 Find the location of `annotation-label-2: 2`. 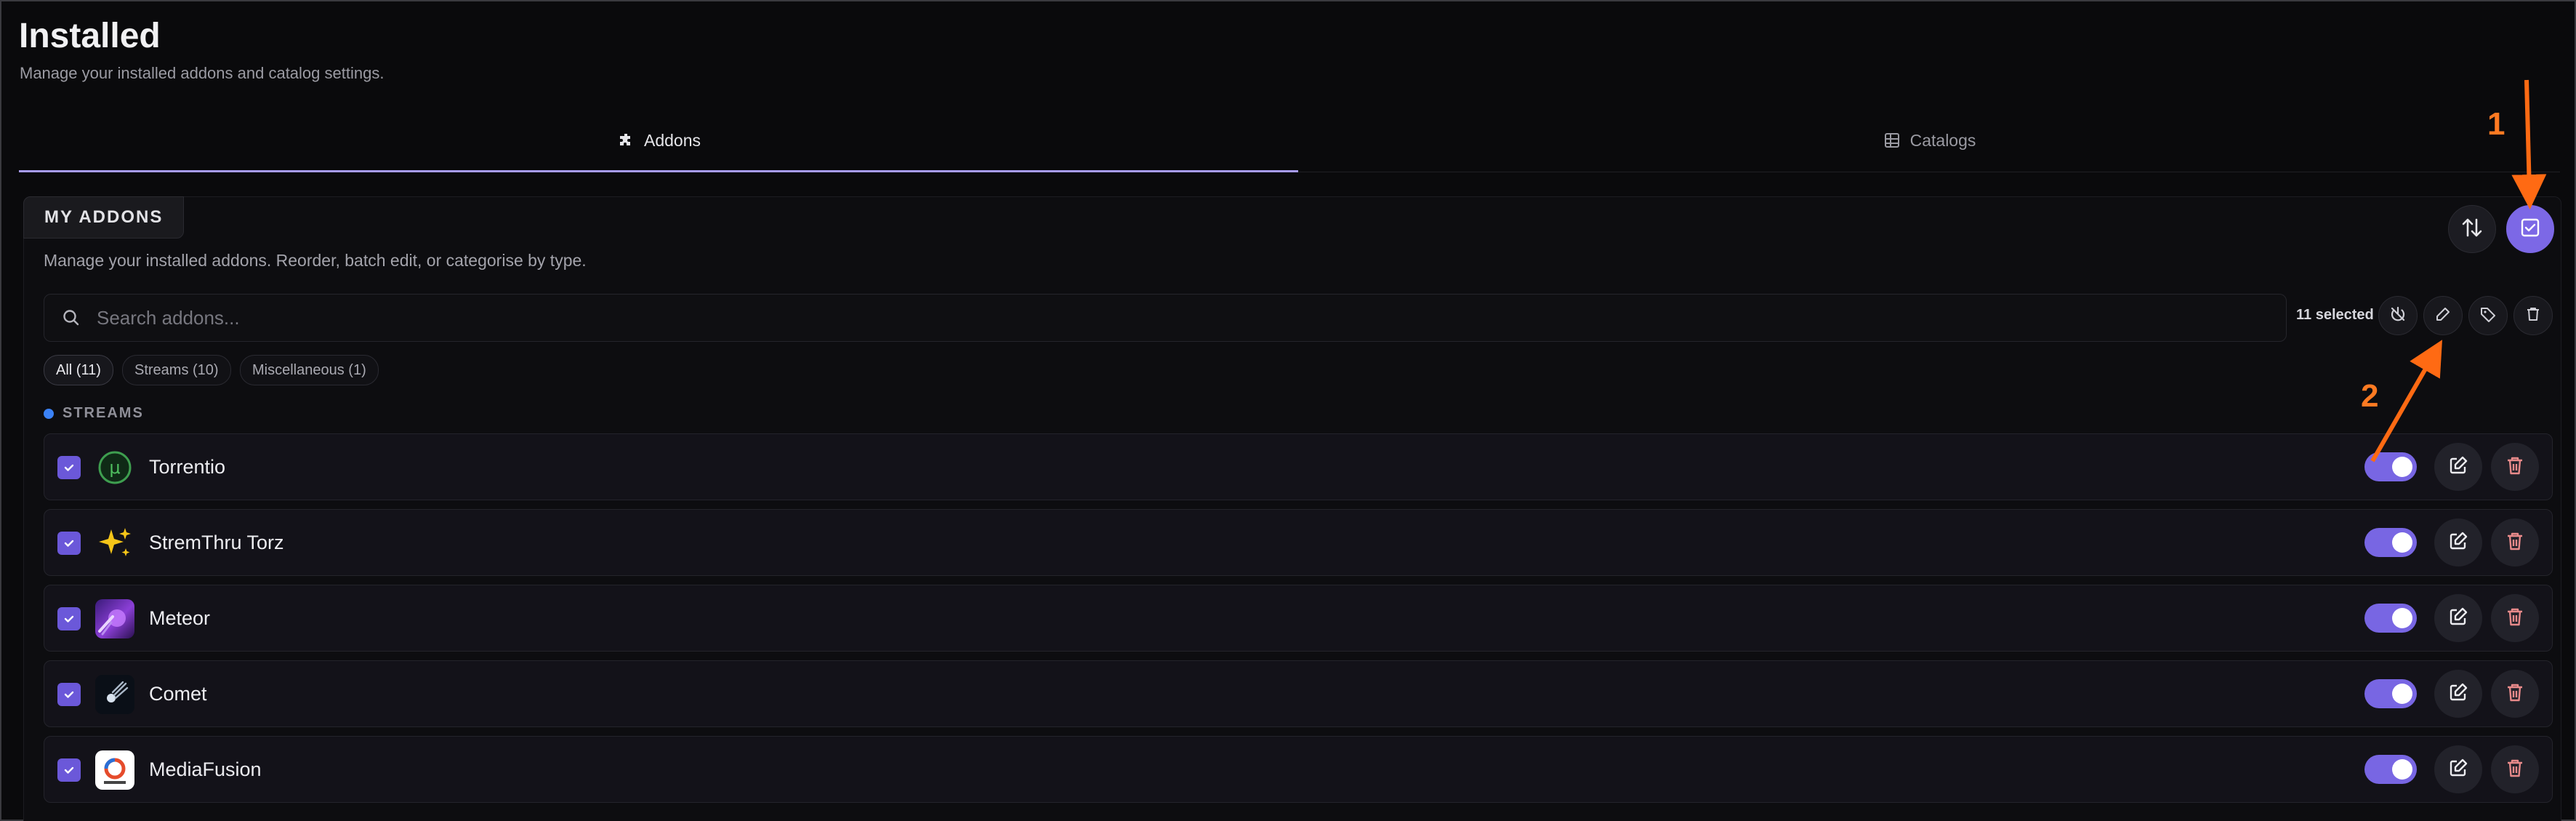

annotation-label-2: 2 is located at coordinates (2370, 396).